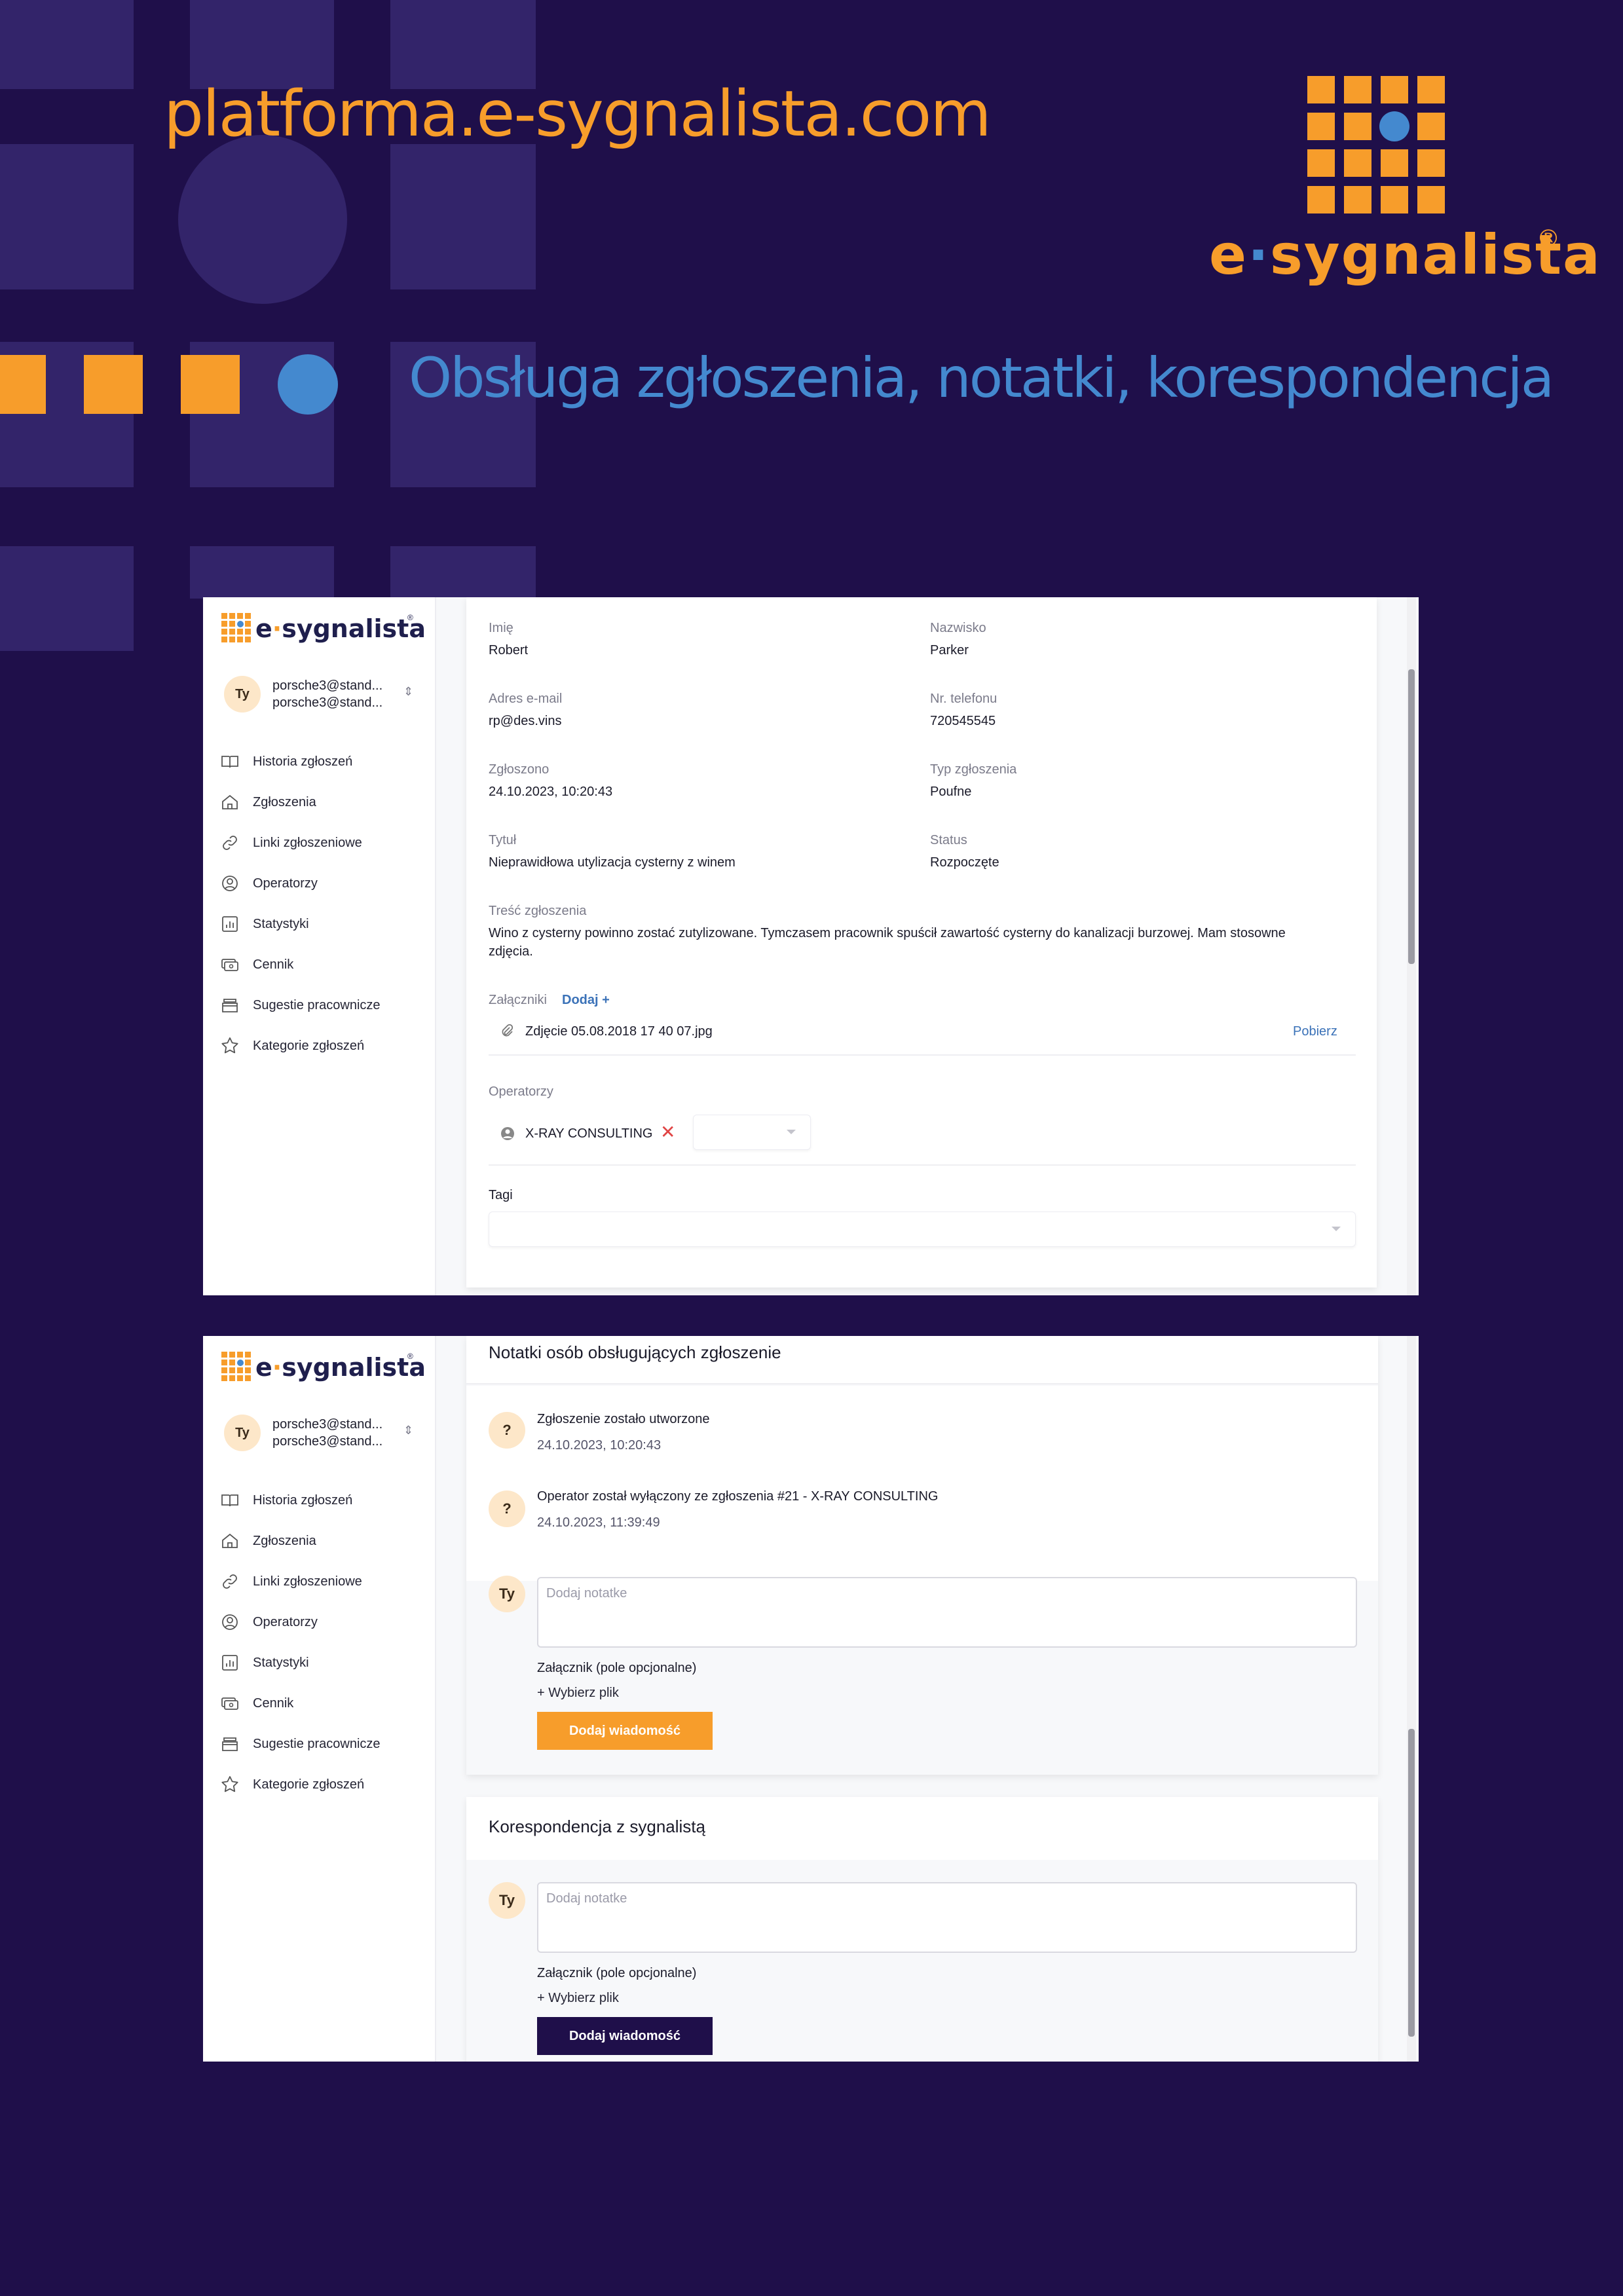  Describe the element at coordinates (597, 1826) in the screenshot. I see `correspondence-title: Korespondencja z sygnalistą` at that location.